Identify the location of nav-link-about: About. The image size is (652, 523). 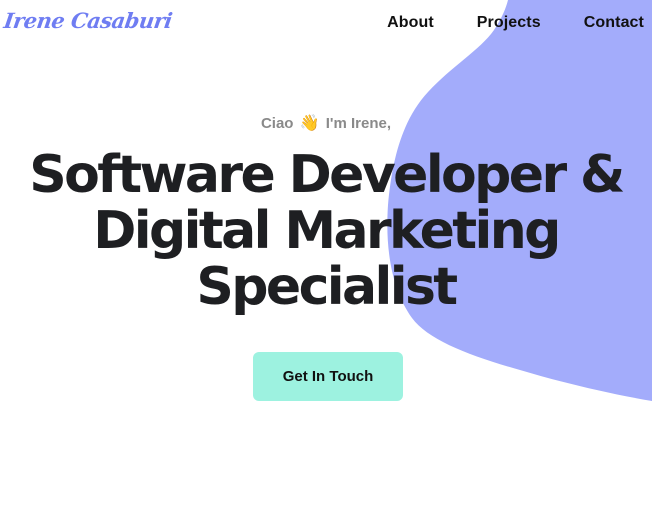
(410, 23).